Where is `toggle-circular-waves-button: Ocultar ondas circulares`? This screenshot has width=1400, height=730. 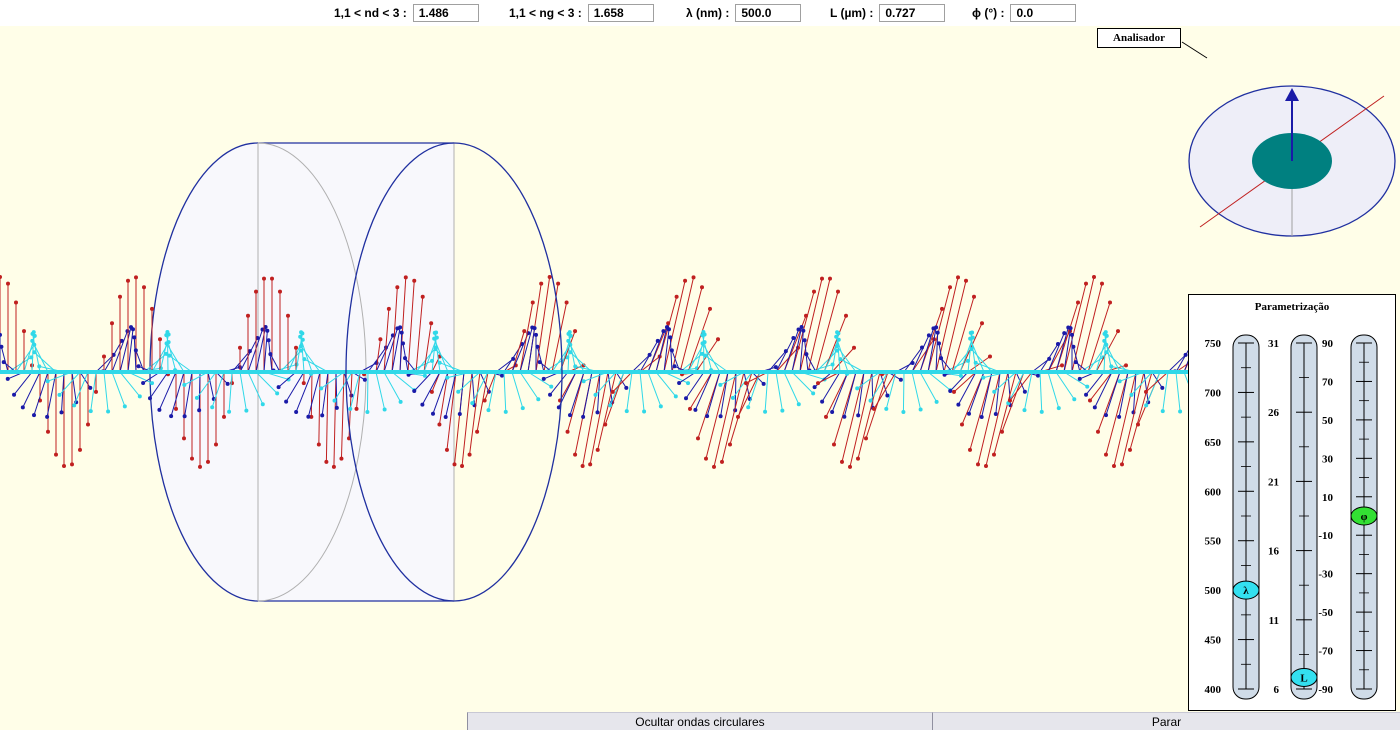 toggle-circular-waves-button: Ocultar ondas circulares is located at coordinates (699, 721).